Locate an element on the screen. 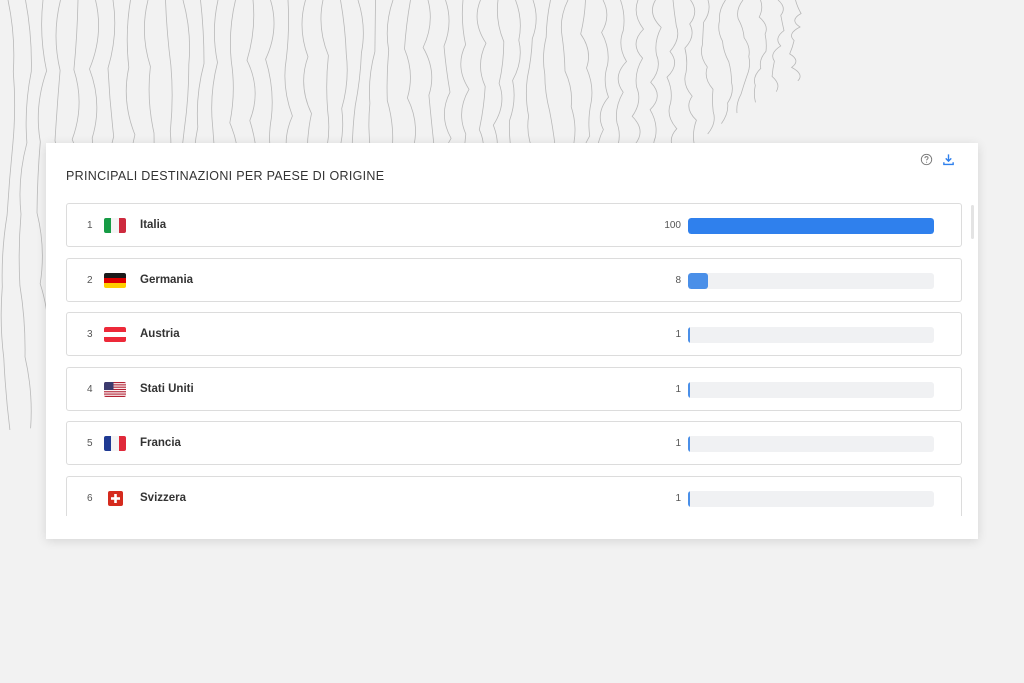 The width and height of the screenshot is (1024, 683). list-item: 1 Italia 100 is located at coordinates (514, 225).